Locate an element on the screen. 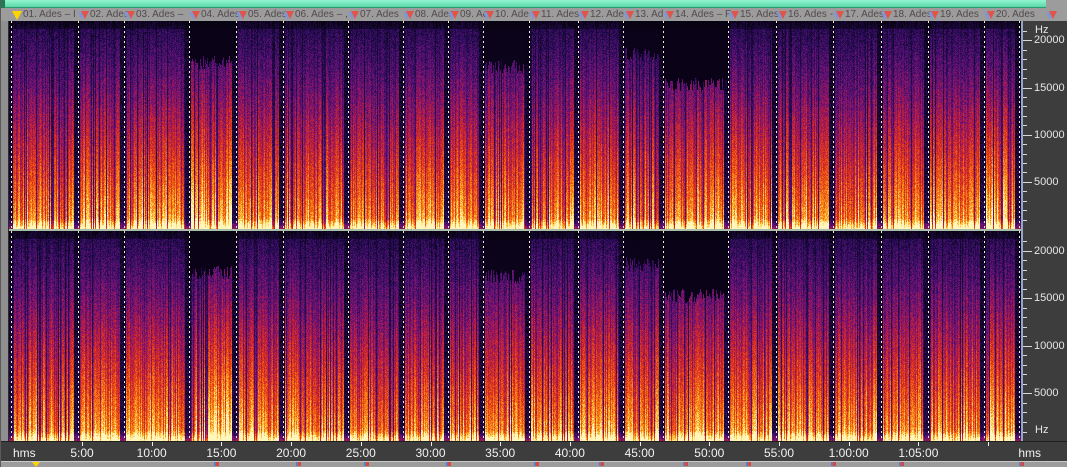 The image size is (1067, 467). freq-tick-label: 20000 is located at coordinates (1049, 250).